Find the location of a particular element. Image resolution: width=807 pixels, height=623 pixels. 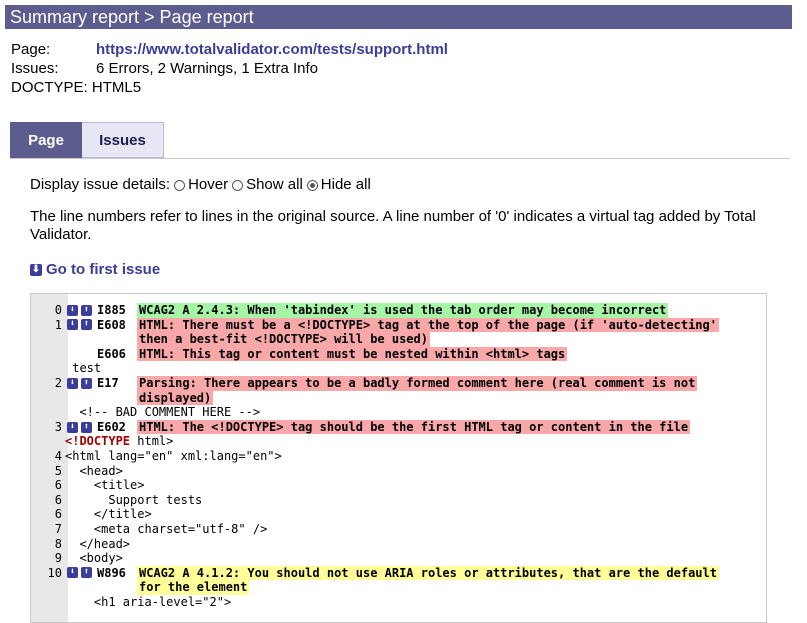

page-label: Page: is located at coordinates (31, 49).